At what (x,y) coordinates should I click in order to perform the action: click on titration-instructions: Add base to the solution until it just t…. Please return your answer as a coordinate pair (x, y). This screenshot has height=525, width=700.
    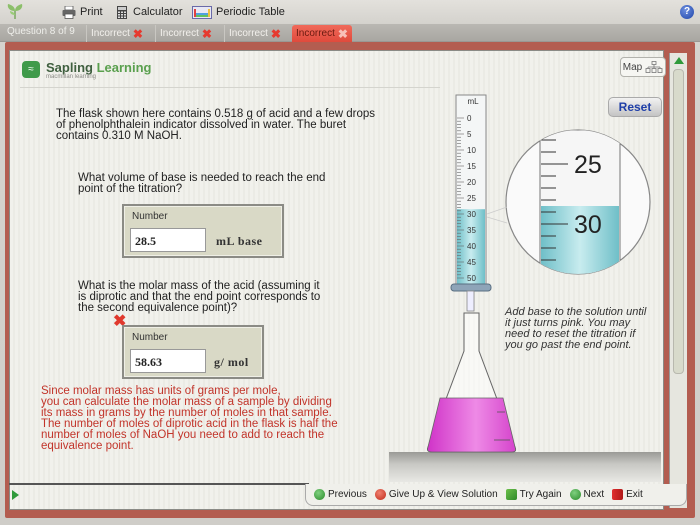
    Looking at the image, I should click on (575, 329).